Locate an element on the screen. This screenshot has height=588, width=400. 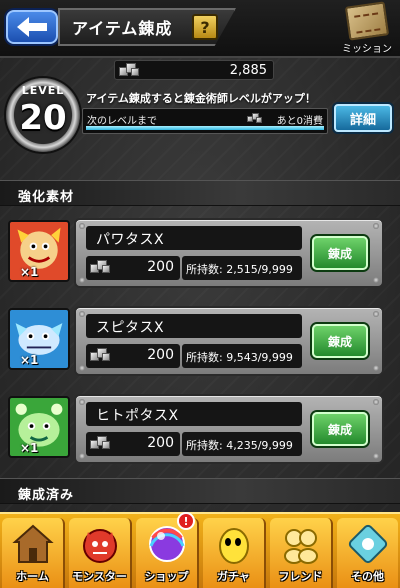
level-number: 20 is located at coordinates (43, 118).